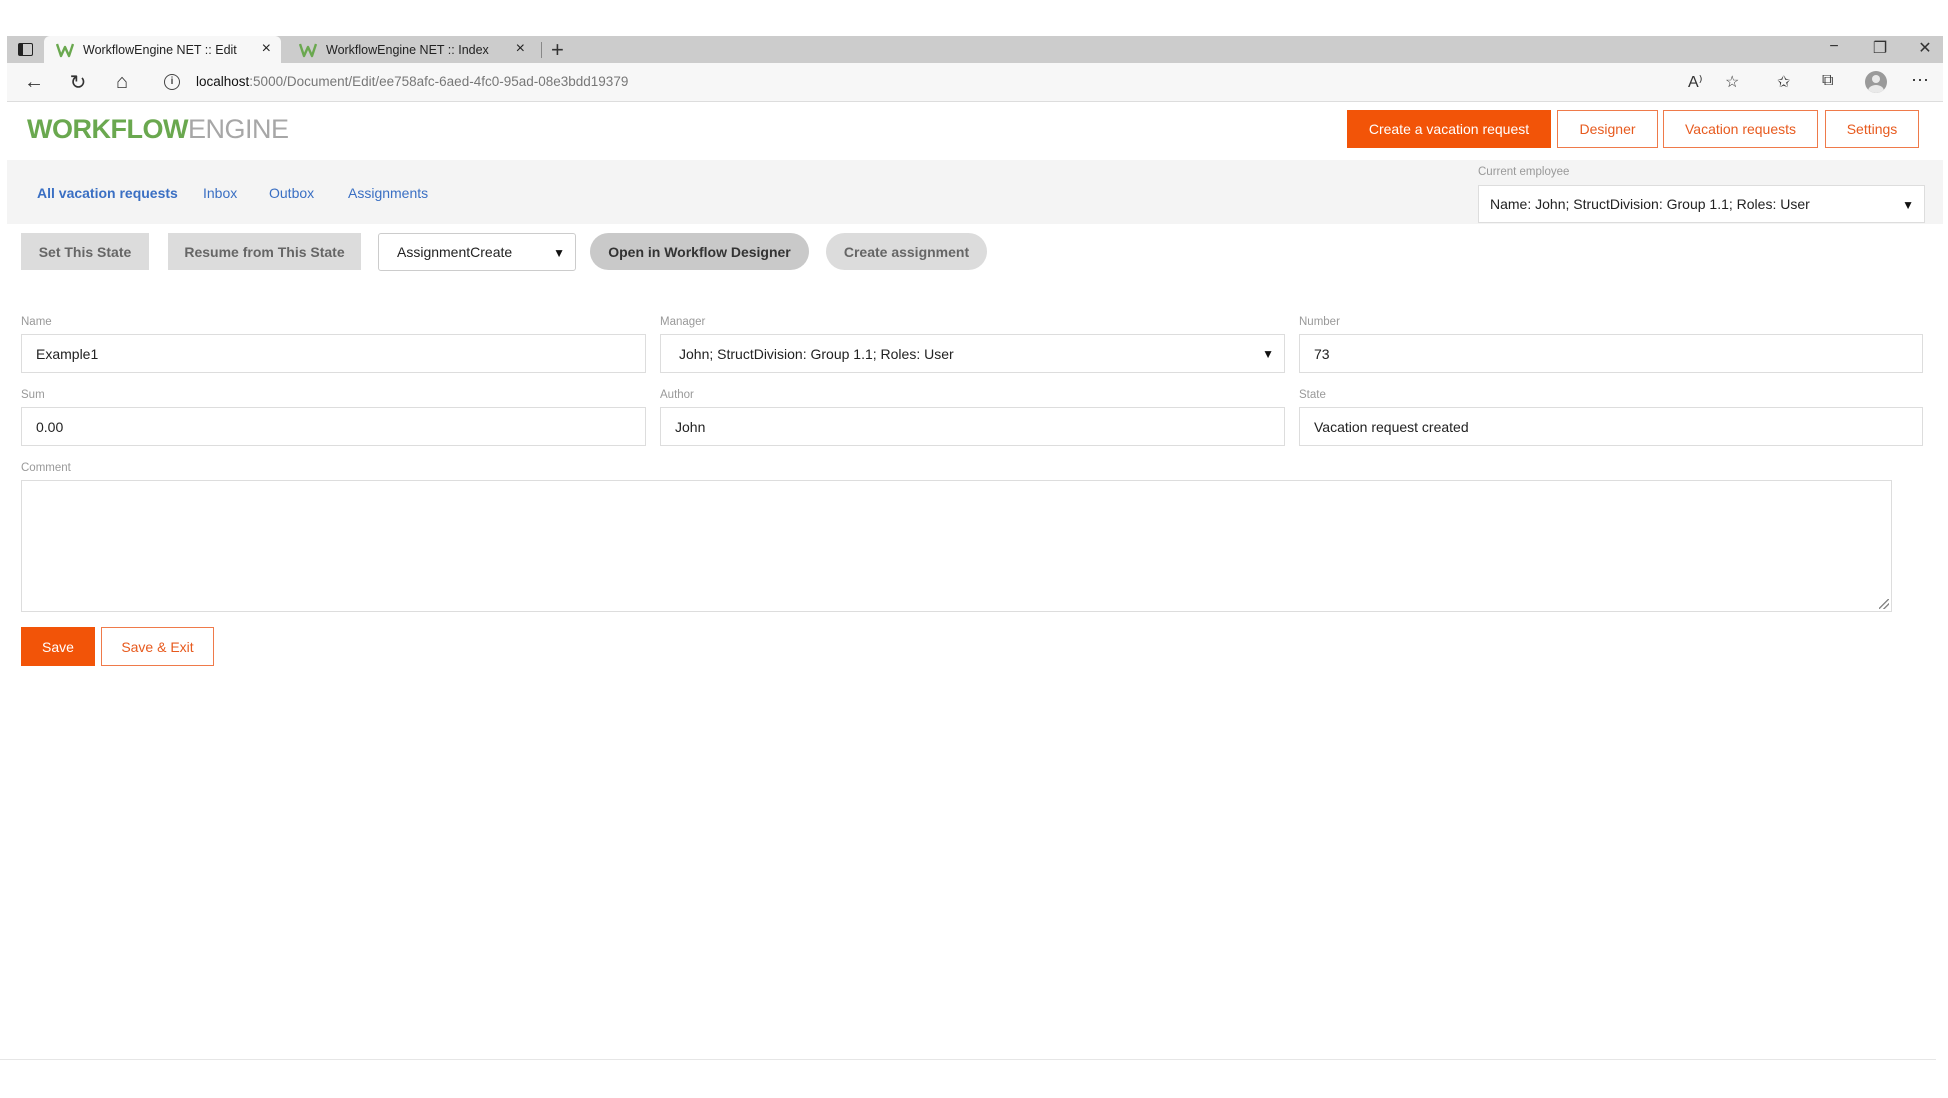  What do you see at coordinates (1876, 82) in the screenshot?
I see `profile-avatar` at bounding box center [1876, 82].